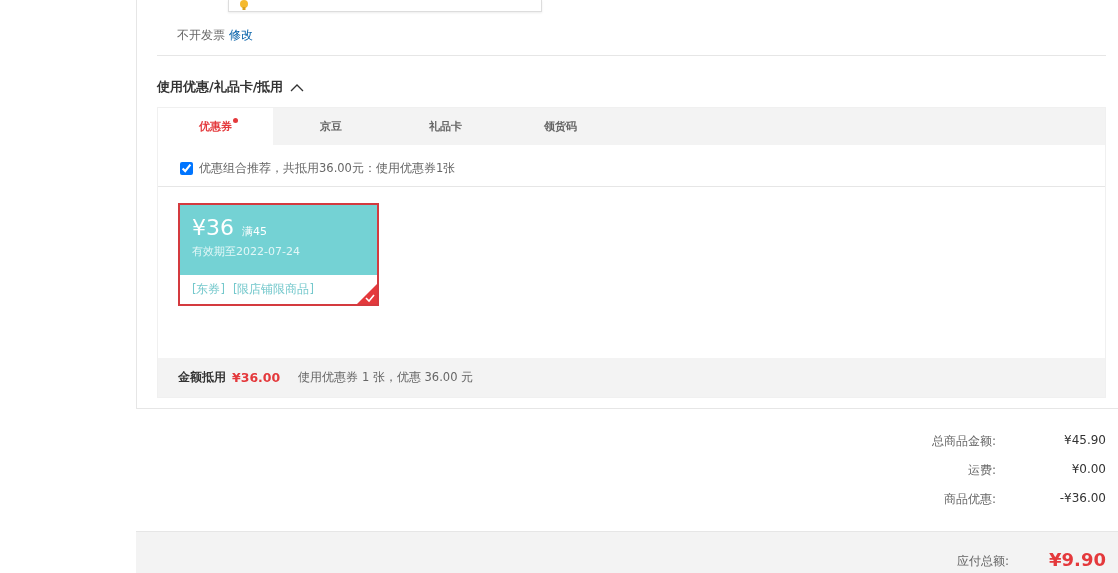 The image size is (1118, 573). I want to click on total-label: 应付总额:, so click(983, 561).